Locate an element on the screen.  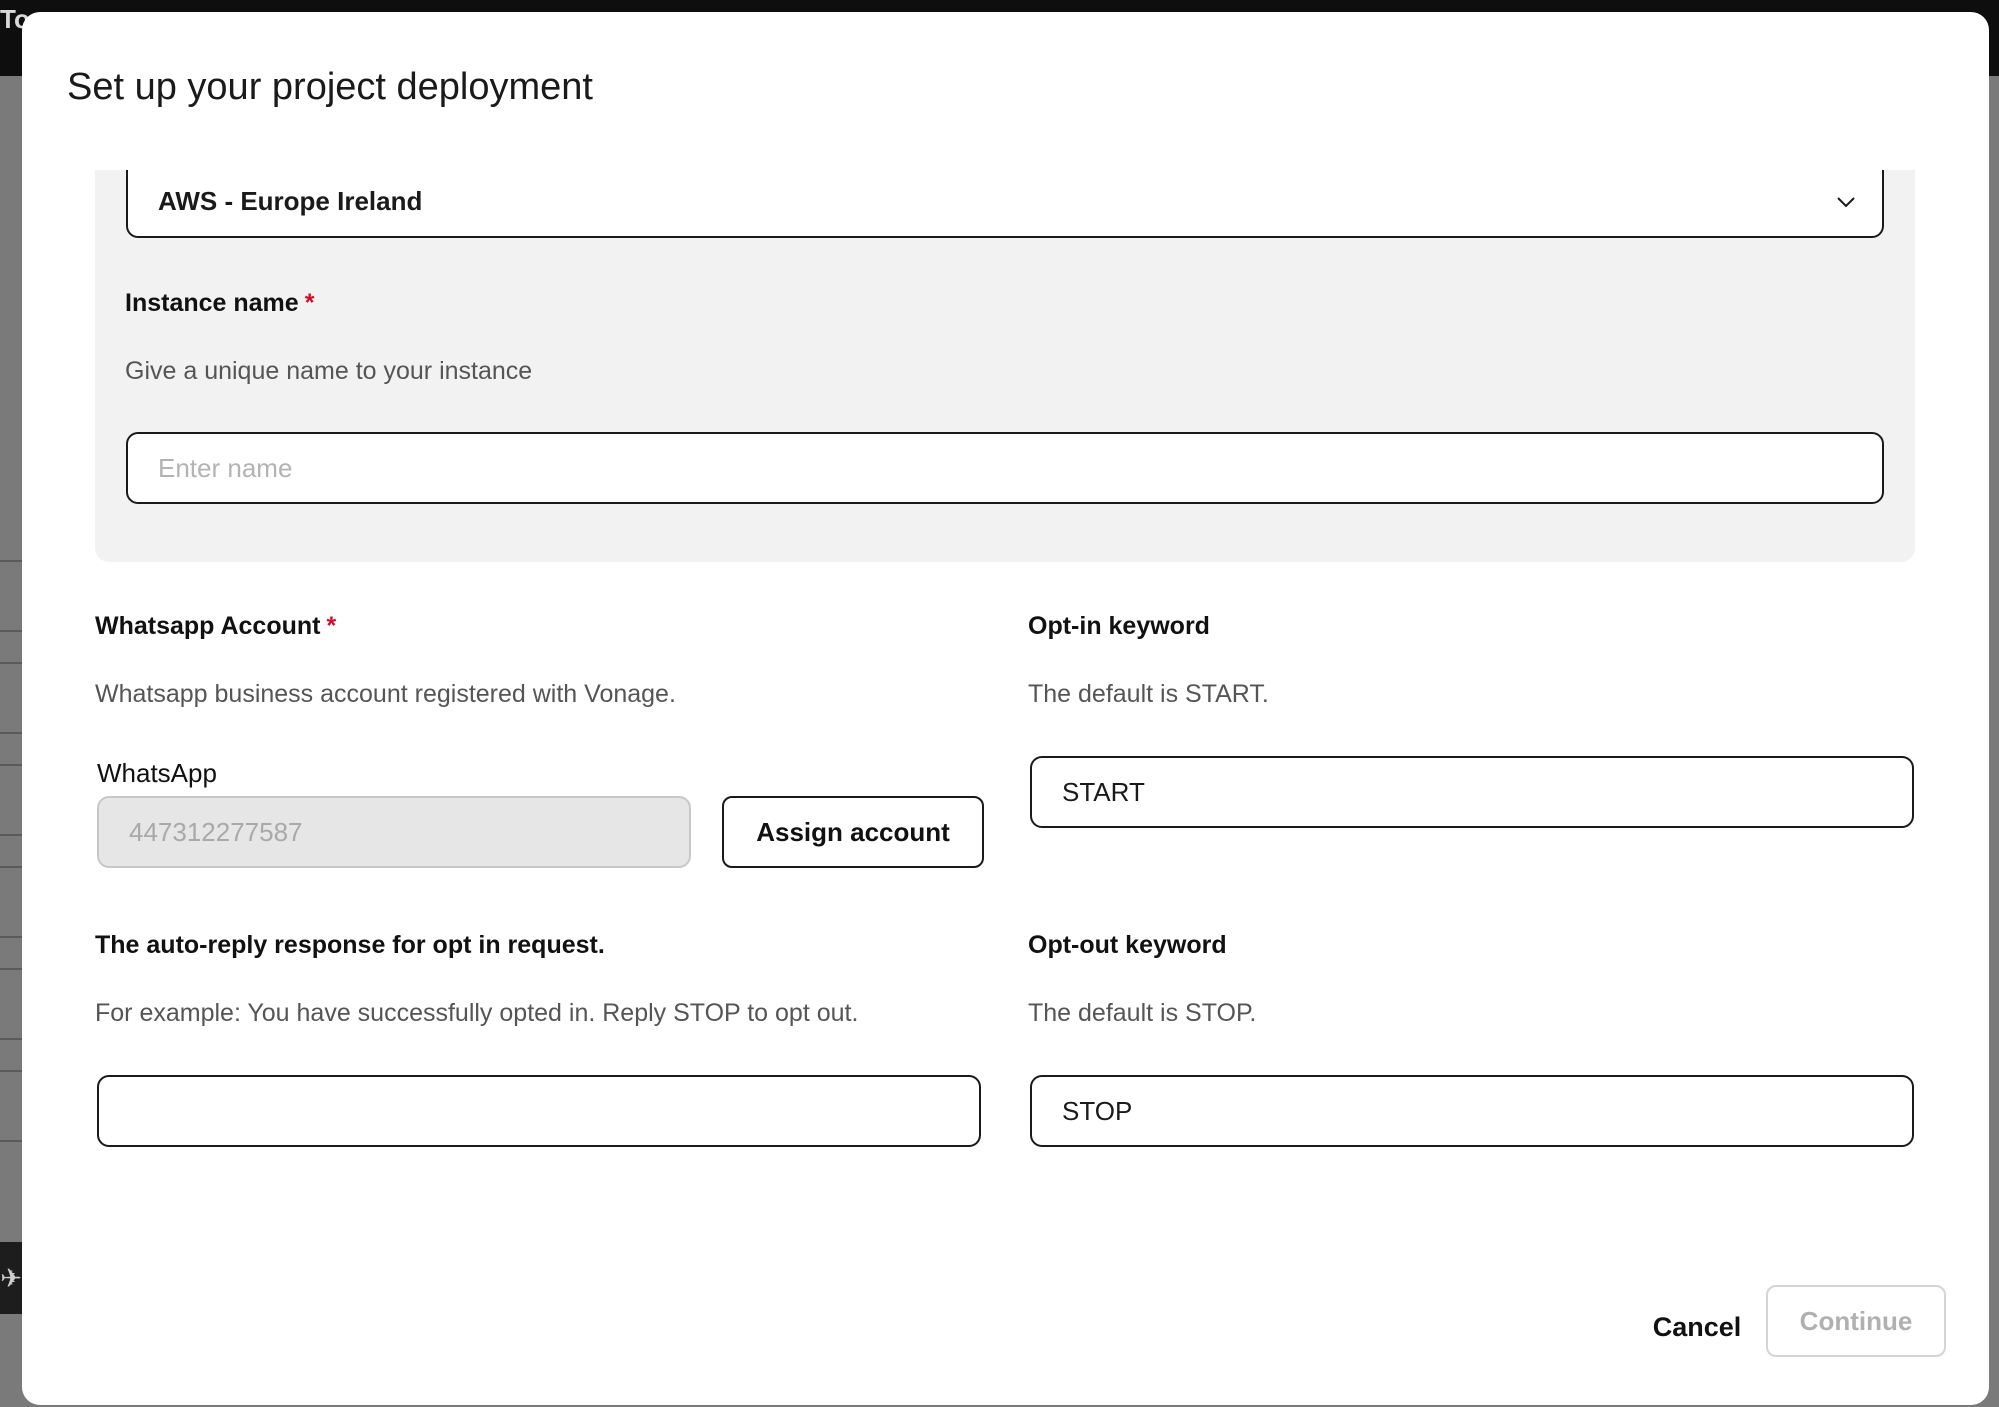
instance-name-help: Give a unique name to your instance is located at coordinates (329, 371).